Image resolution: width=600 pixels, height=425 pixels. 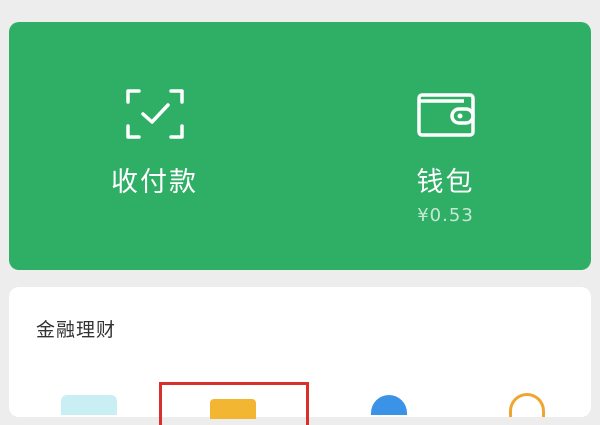 I want to click on wallet-balance: ¥0.53, so click(x=445, y=215).